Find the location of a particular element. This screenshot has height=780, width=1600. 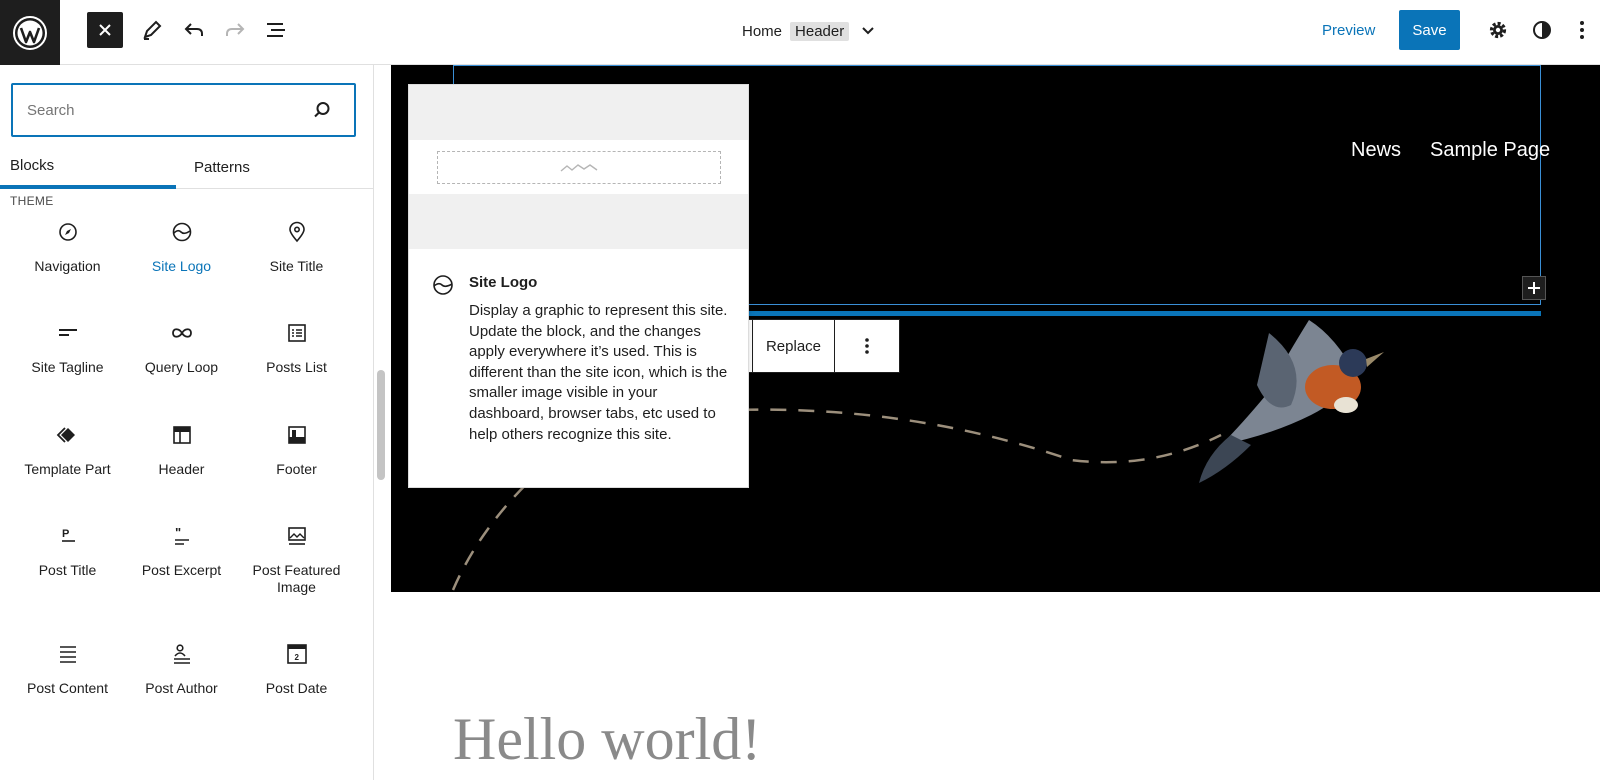

close-icon is located at coordinates (105, 30).